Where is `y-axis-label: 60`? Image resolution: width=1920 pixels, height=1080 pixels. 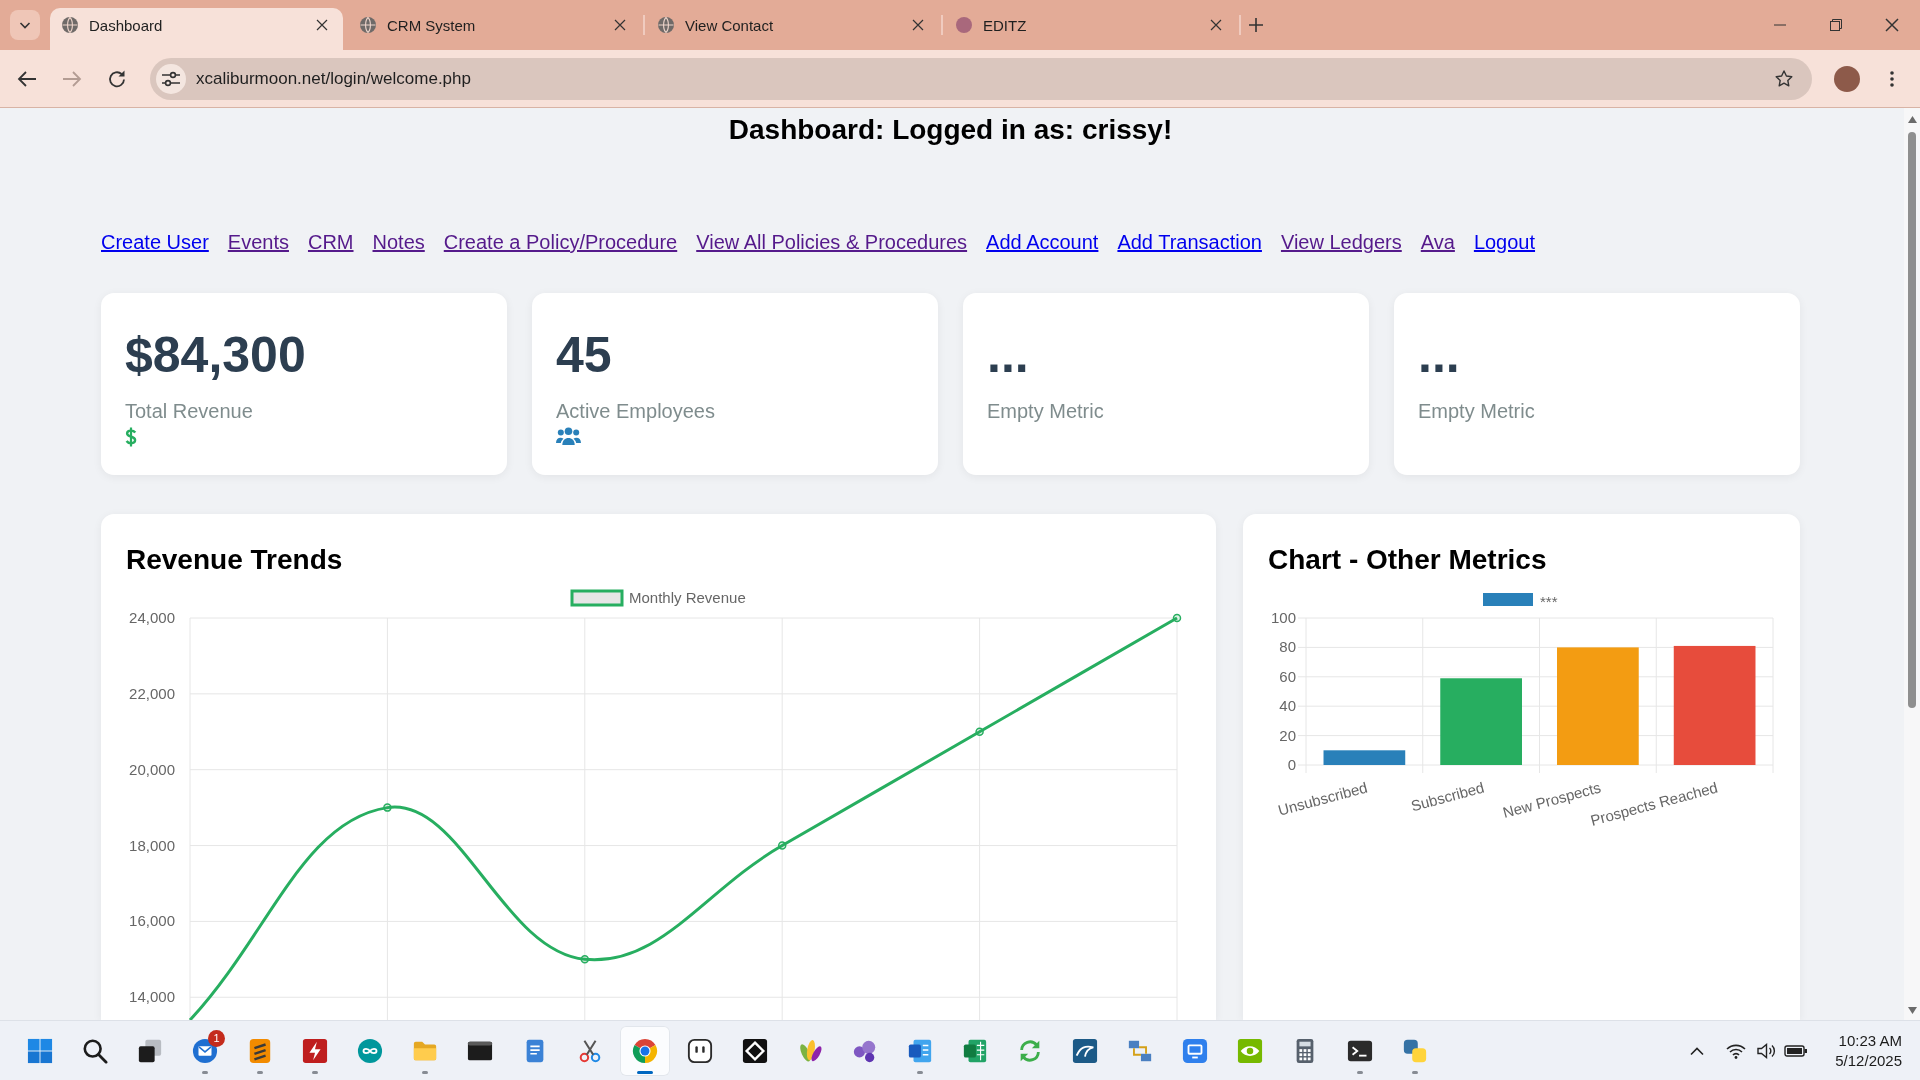
y-axis-label: 60 is located at coordinates (1287, 676).